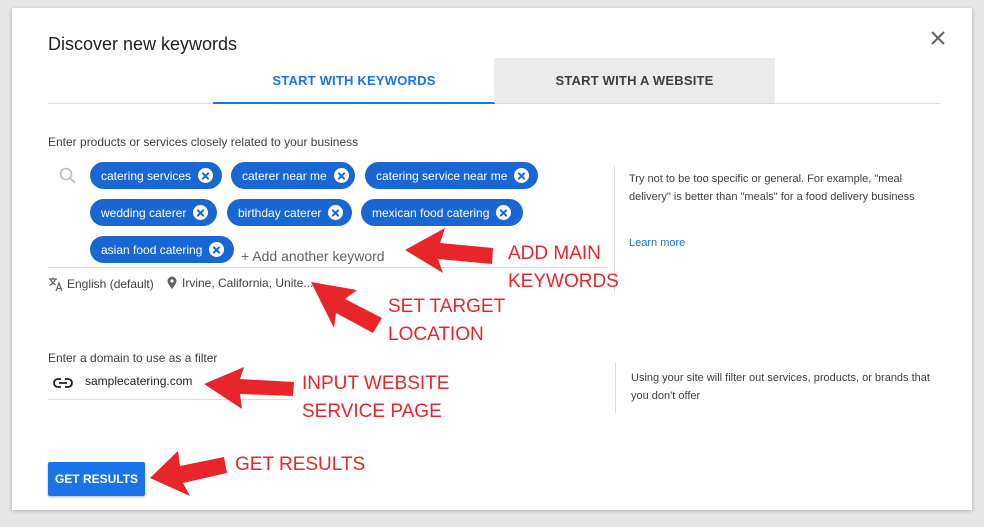  Describe the element at coordinates (143, 44) in the screenshot. I see `dialog-title: Discover new keywords` at that location.